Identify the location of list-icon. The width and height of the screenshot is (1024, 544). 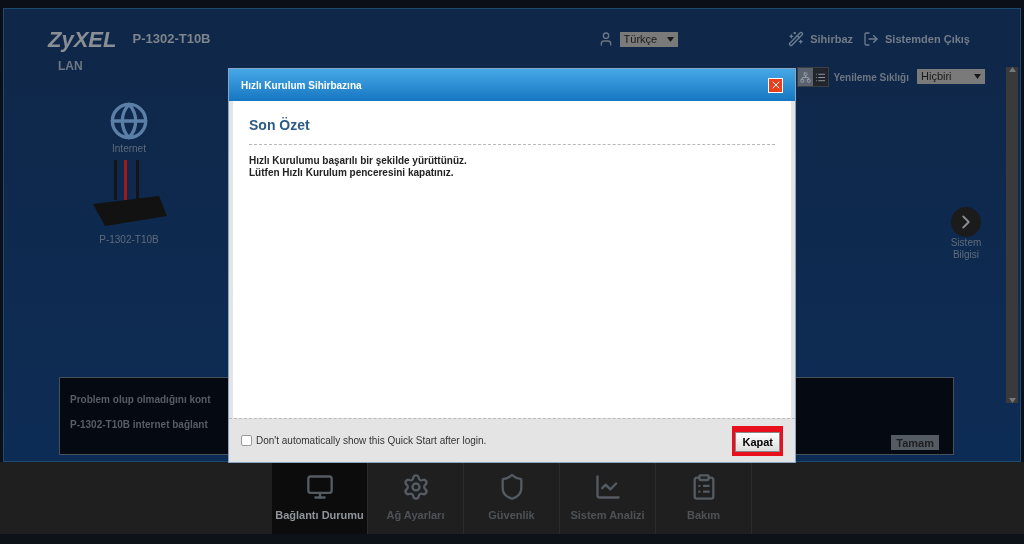
(821, 77).